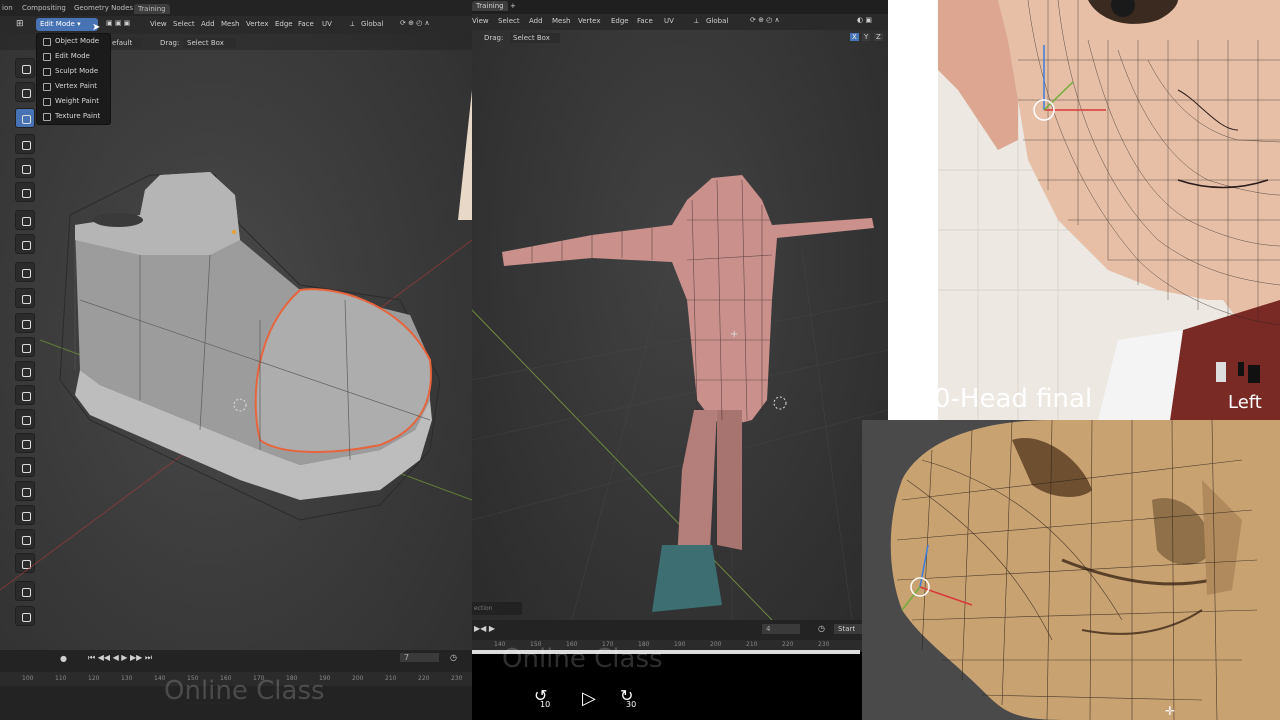 The height and width of the screenshot is (720, 1280). I want to click on head-mesh-image: ✛, so click(1071, 570).